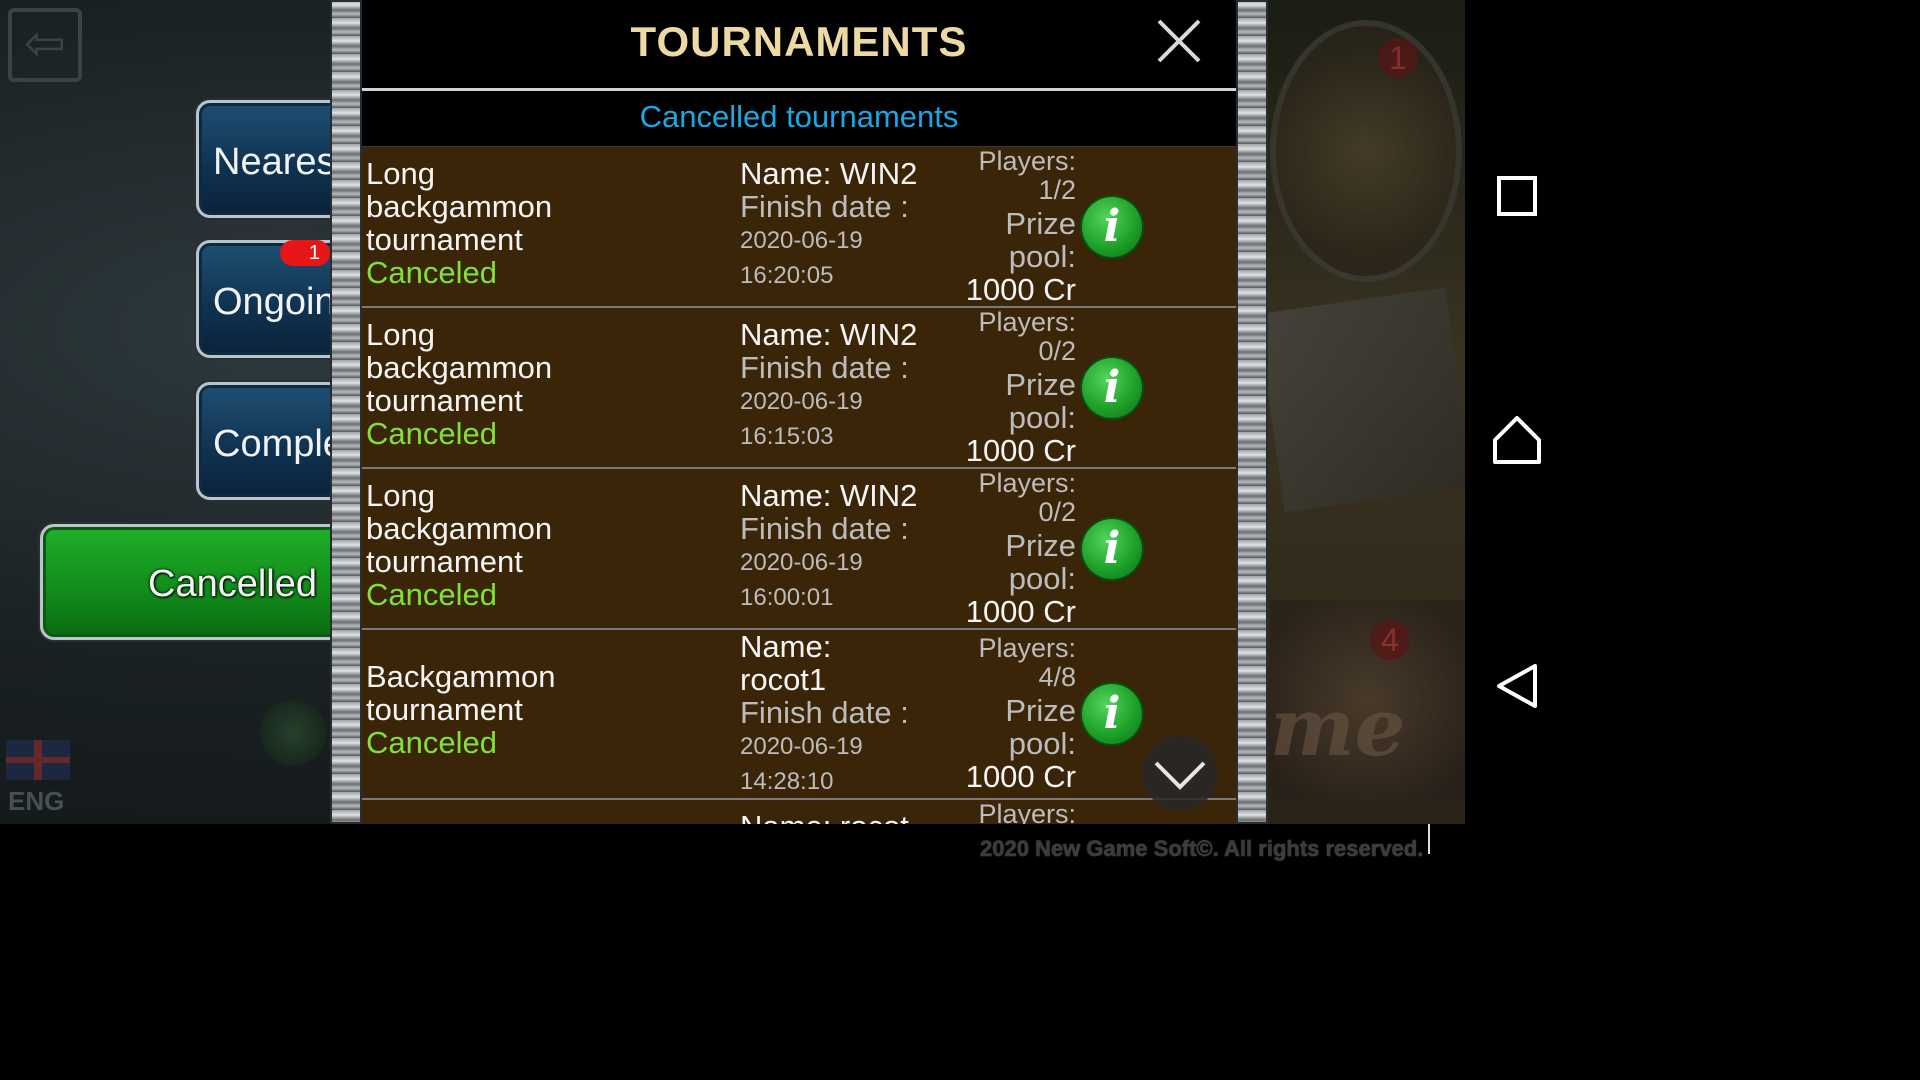  What do you see at coordinates (1057, 190) in the screenshot?
I see `players-count: 1/2` at bounding box center [1057, 190].